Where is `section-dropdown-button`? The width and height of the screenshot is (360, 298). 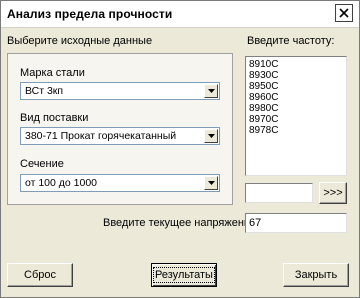
section-dropdown-button is located at coordinates (211, 183).